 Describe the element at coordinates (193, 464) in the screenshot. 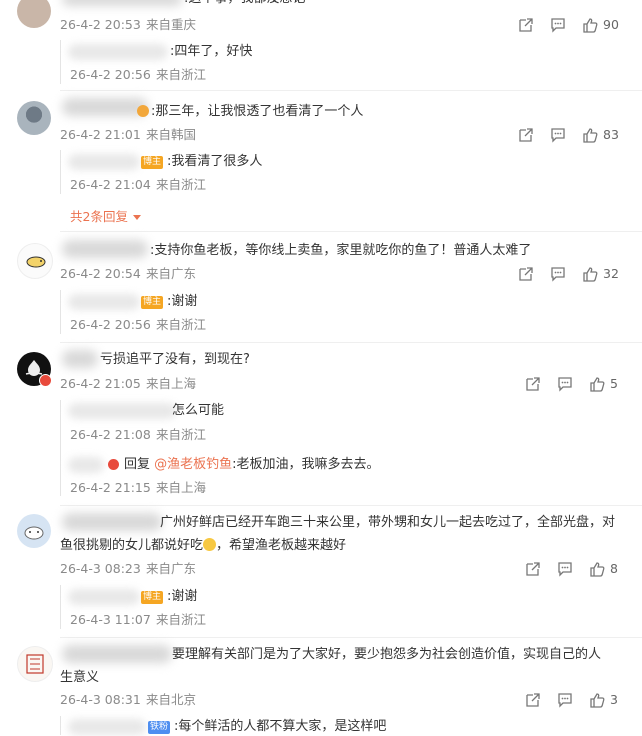

I see `mention-link: @渔老板钓鱼` at that location.